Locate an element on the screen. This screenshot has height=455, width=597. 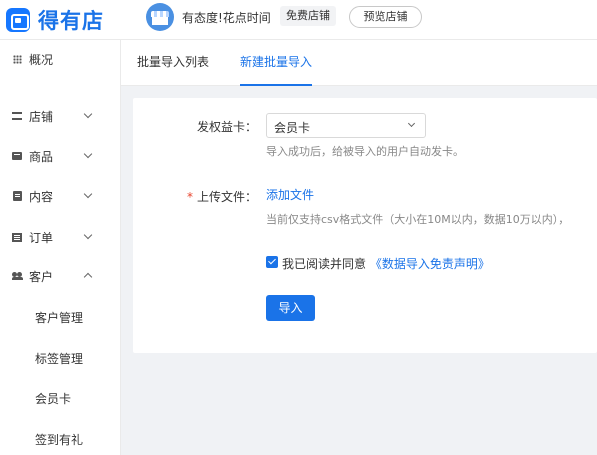
content-icon is located at coordinates (17, 196).